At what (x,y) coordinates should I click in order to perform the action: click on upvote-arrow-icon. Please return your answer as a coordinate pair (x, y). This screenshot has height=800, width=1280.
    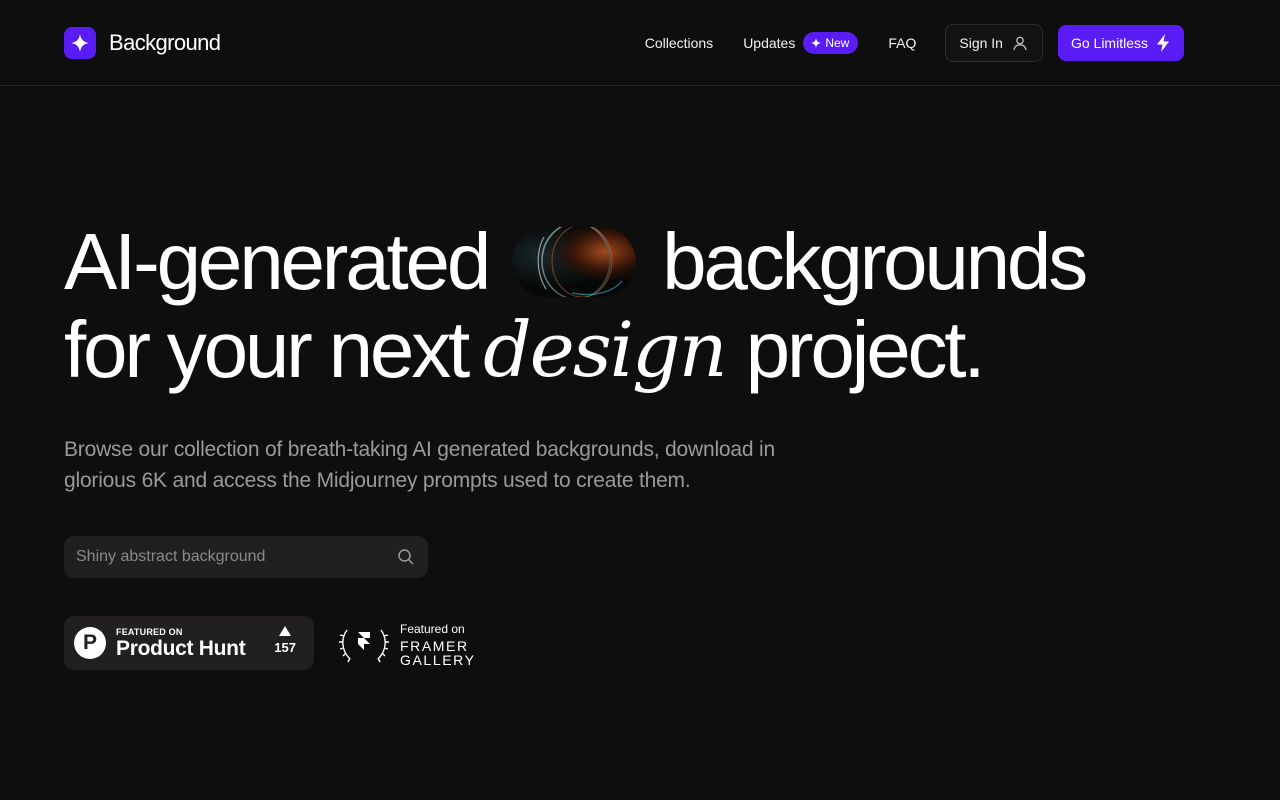
    Looking at the image, I should click on (285, 631).